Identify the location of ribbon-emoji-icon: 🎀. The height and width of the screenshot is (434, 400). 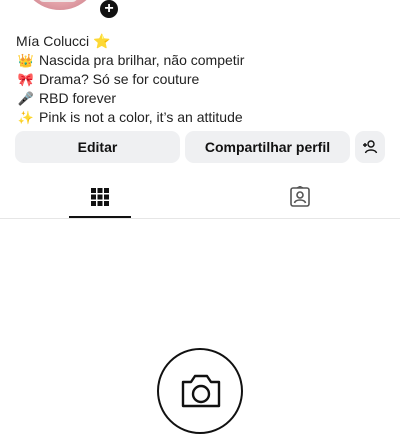
(26, 79).